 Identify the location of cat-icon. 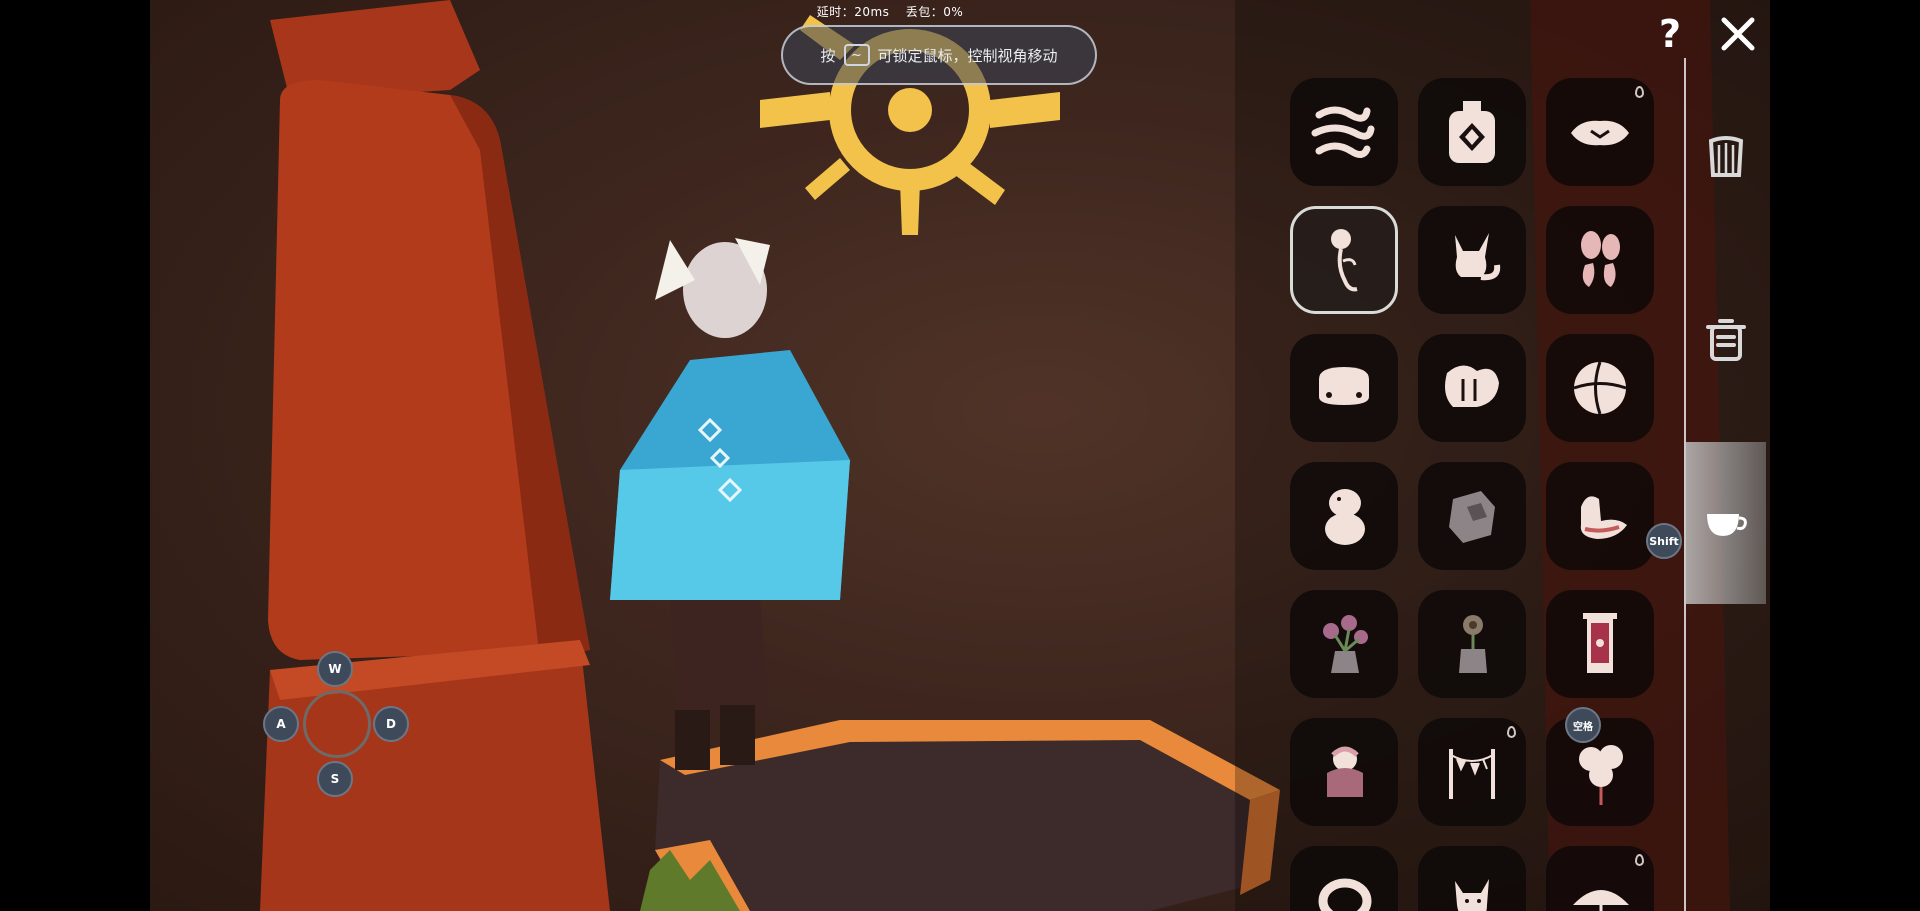
(1472, 895).